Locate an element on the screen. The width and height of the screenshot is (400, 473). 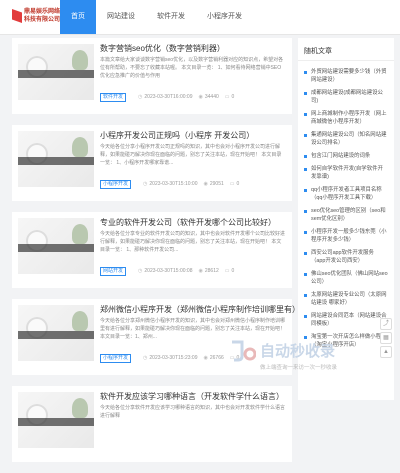
watermark-title: 自动秒收录 is located at coordinates (298, 351).